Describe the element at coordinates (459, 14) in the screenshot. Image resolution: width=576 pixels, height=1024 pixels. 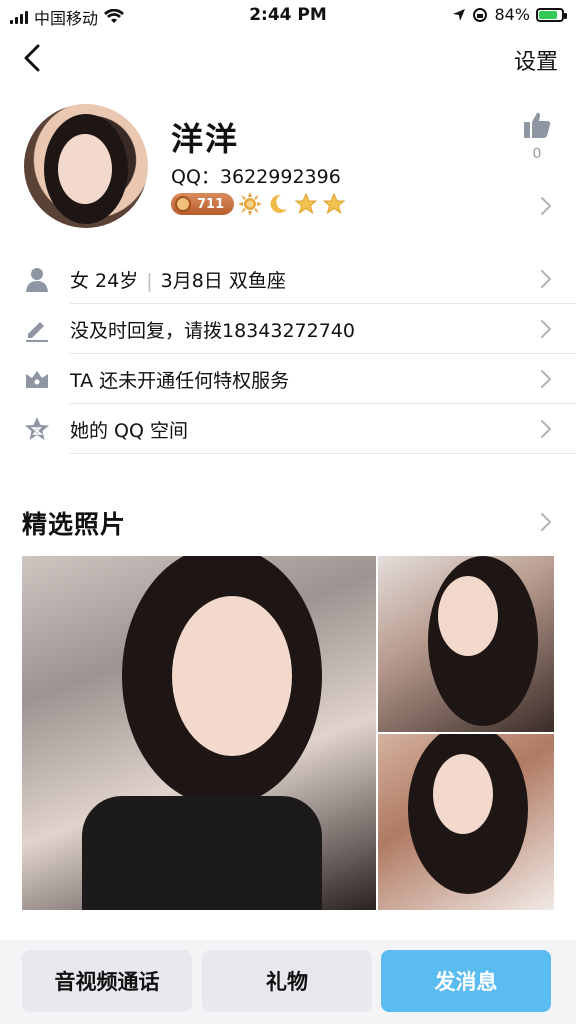
I see `location-arrow-icon` at that location.